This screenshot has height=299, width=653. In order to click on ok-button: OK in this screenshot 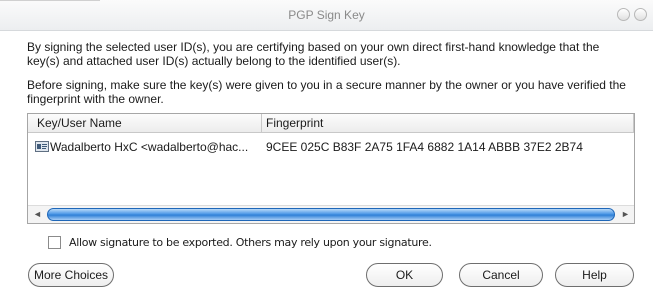, I will do `click(404, 275)`.